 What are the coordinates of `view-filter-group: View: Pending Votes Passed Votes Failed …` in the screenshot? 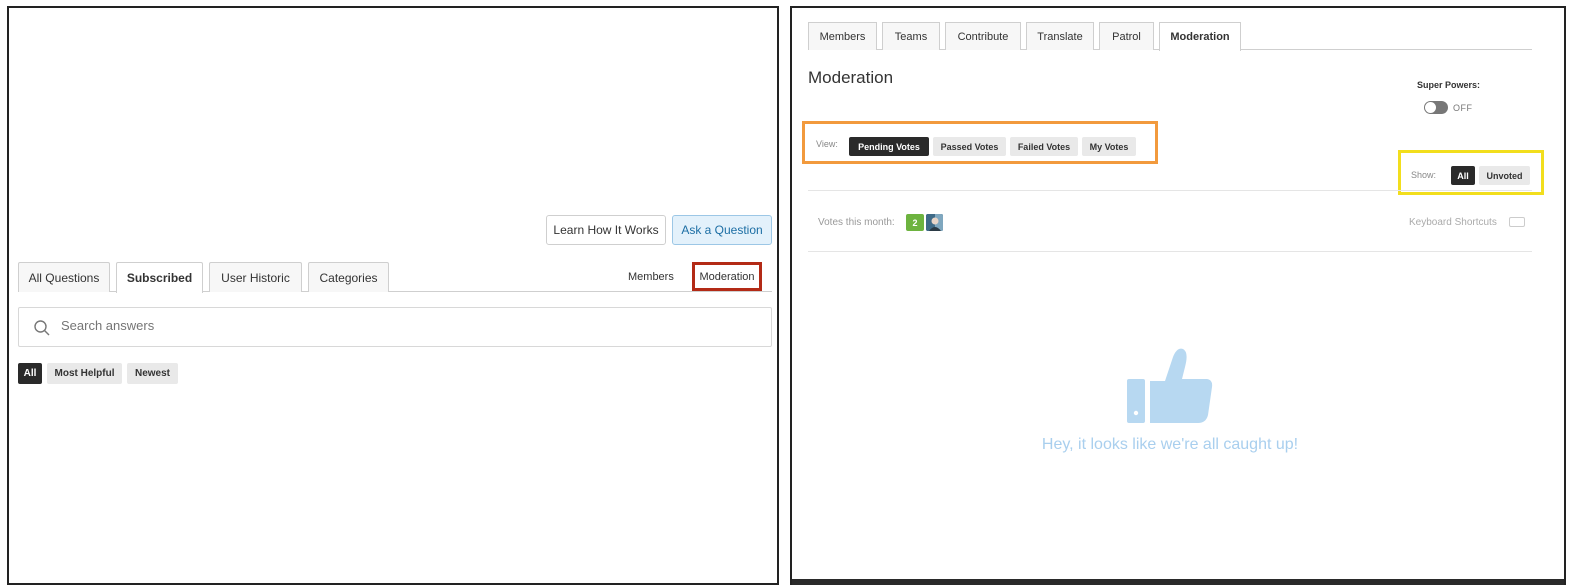 It's located at (980, 142).